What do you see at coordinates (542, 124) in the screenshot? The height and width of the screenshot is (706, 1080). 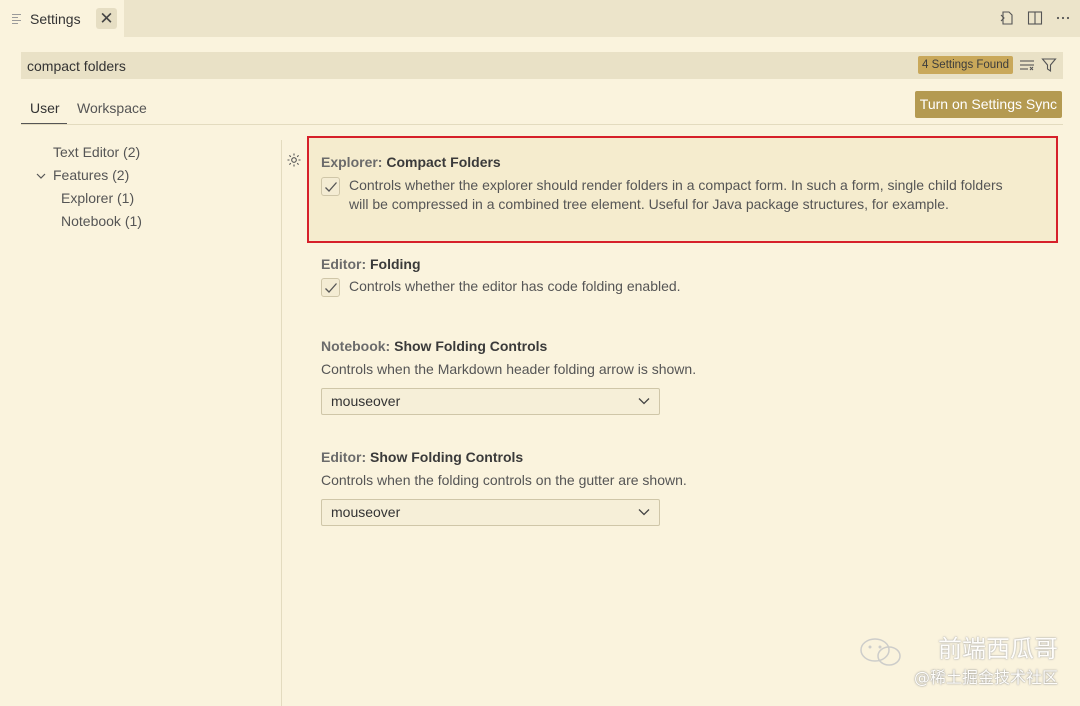 I see `scope-divider` at bounding box center [542, 124].